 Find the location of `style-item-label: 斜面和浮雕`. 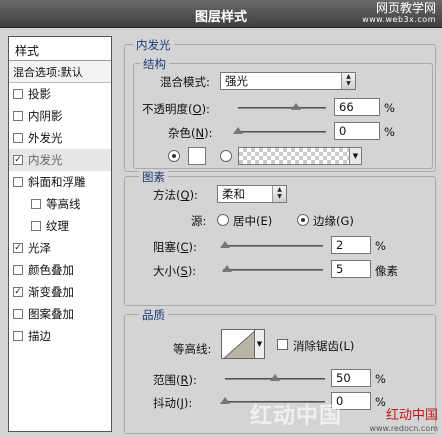

style-item-label: 斜面和浮雕 is located at coordinates (57, 182).